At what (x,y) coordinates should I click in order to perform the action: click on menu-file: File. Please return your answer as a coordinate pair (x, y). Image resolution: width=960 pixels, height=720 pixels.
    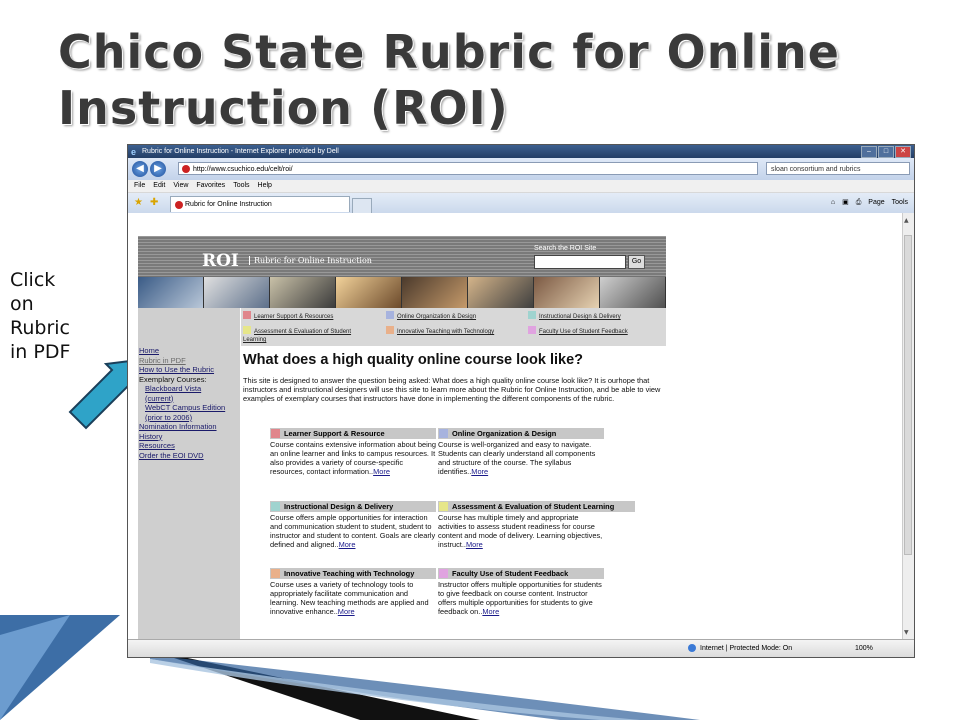
    Looking at the image, I should click on (139, 186).